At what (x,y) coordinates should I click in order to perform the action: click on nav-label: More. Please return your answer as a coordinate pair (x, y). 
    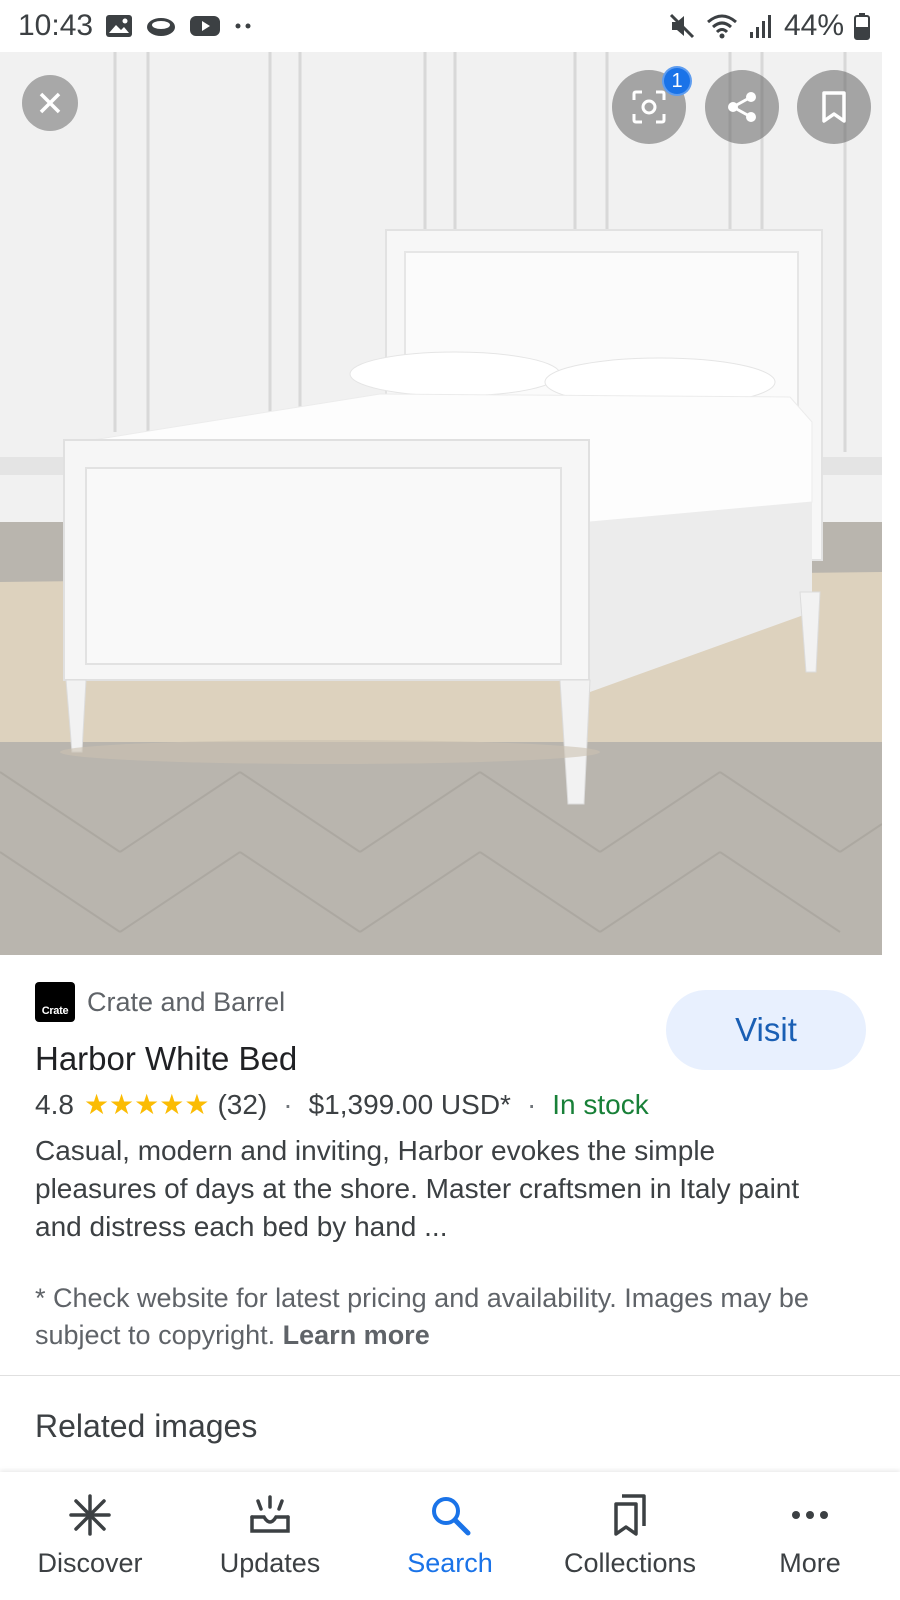
    Looking at the image, I should click on (810, 1563).